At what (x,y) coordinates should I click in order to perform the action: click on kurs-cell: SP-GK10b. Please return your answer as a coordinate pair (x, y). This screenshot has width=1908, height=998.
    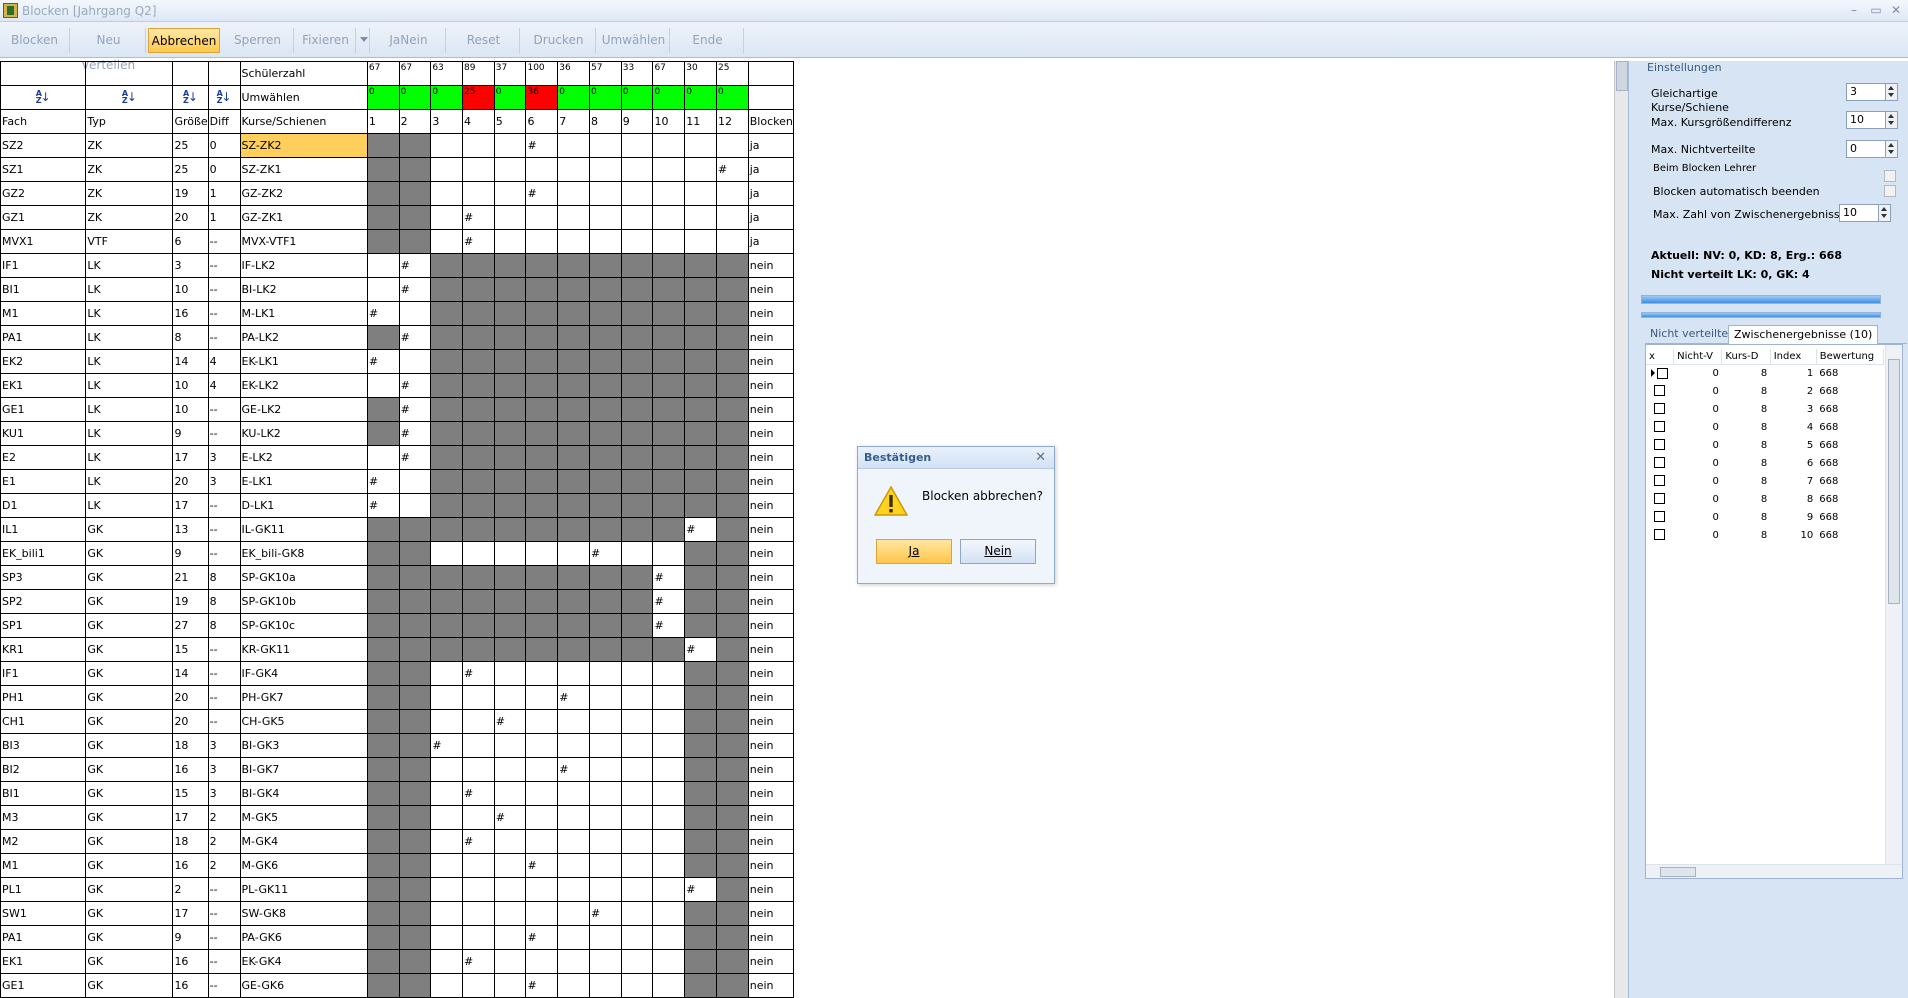
    Looking at the image, I should click on (303, 601).